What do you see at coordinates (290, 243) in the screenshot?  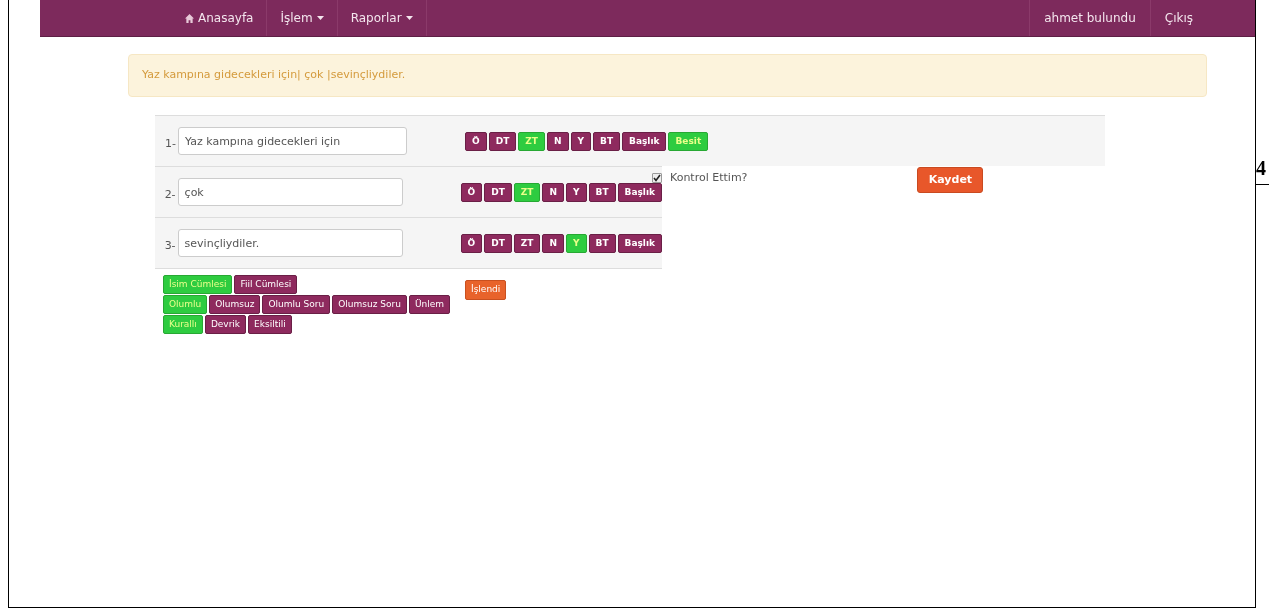 I see `text-field: sevinçliydiler.` at bounding box center [290, 243].